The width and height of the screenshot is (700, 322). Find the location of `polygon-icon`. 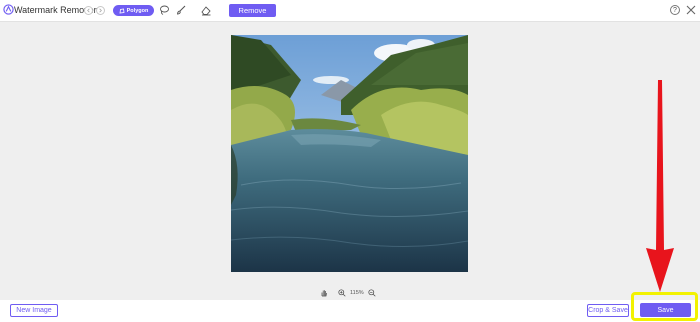

polygon-icon is located at coordinates (122, 10).